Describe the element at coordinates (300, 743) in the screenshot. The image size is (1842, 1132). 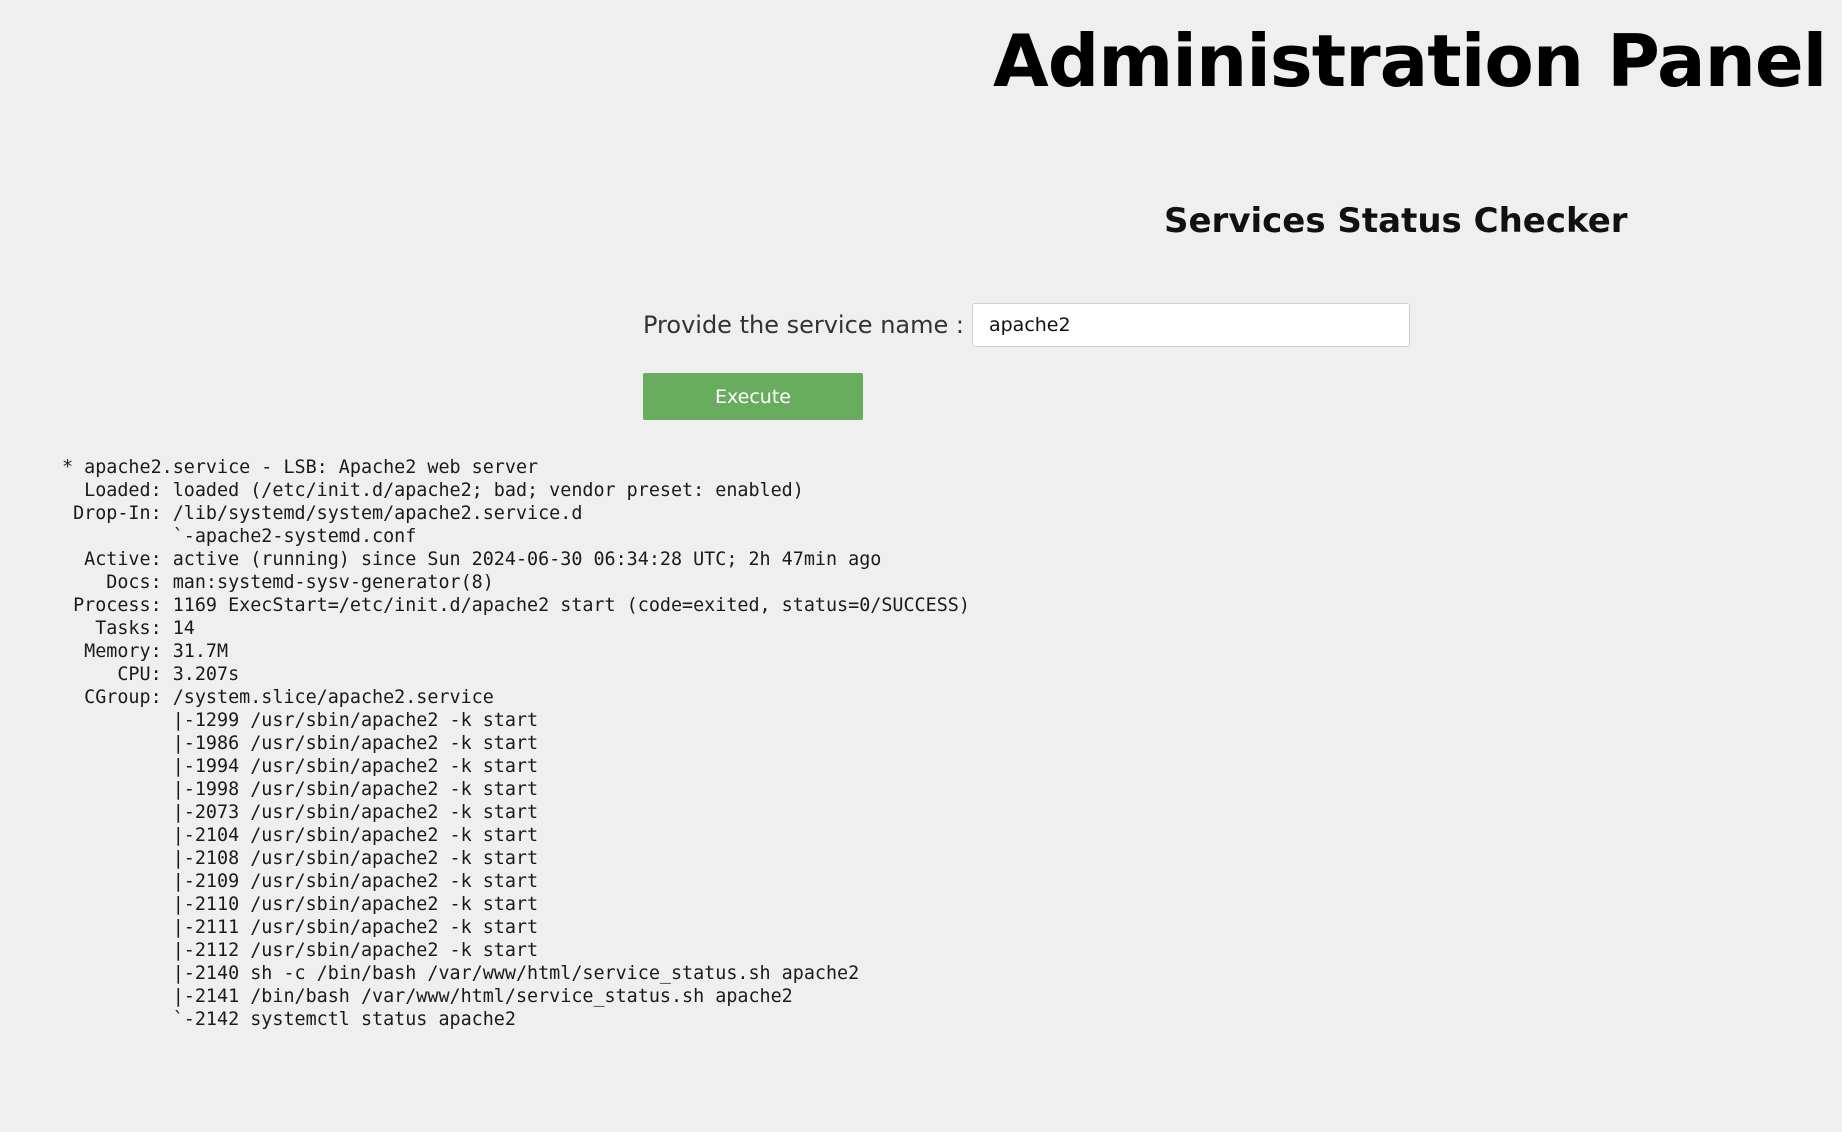
I see `output-line: |-1986 /usr/sbin/apache2 -k start` at that location.